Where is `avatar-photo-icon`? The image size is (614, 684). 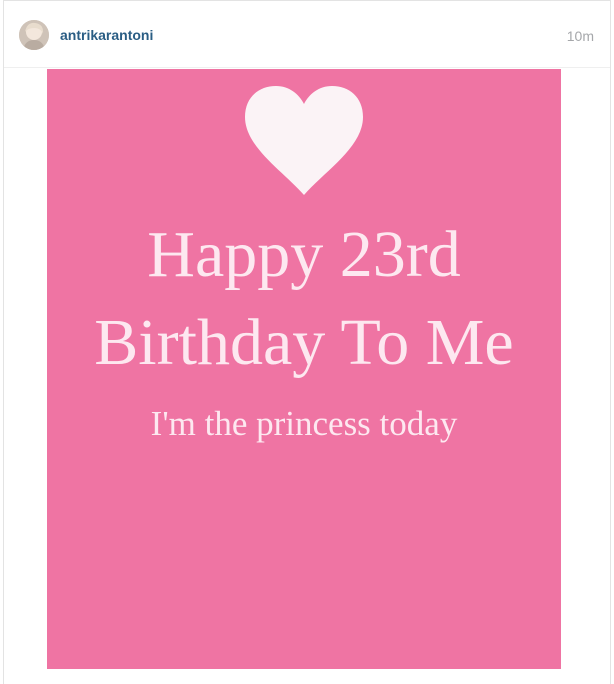
avatar-photo-icon is located at coordinates (34, 35).